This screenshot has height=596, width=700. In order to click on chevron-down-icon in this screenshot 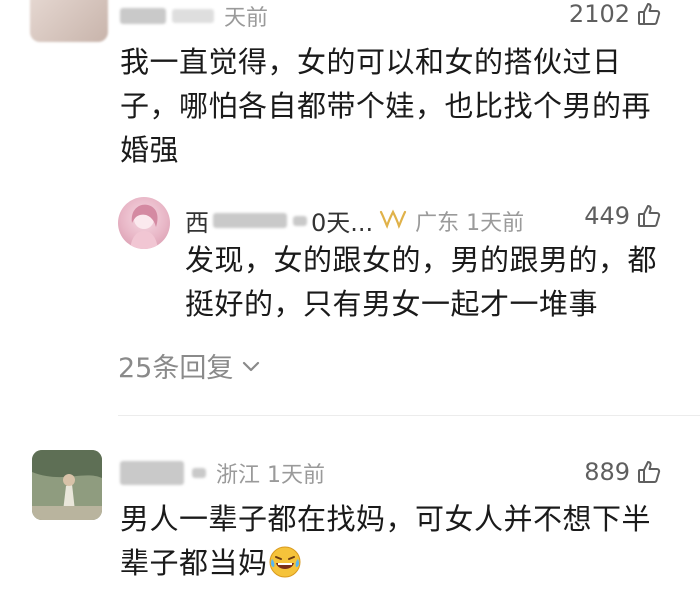, I will do `click(251, 365)`.